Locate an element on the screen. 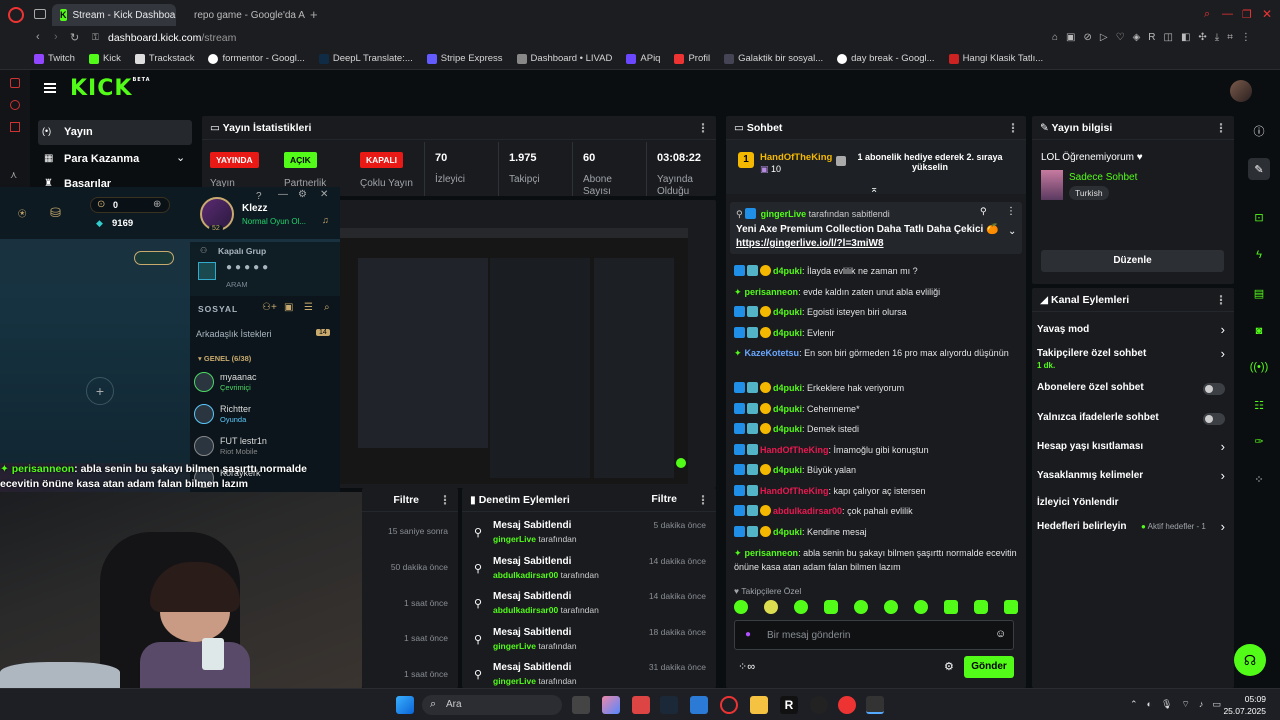 The image size is (1280, 720). chat-message: d4puki: Evlenir is located at coordinates (876, 333).